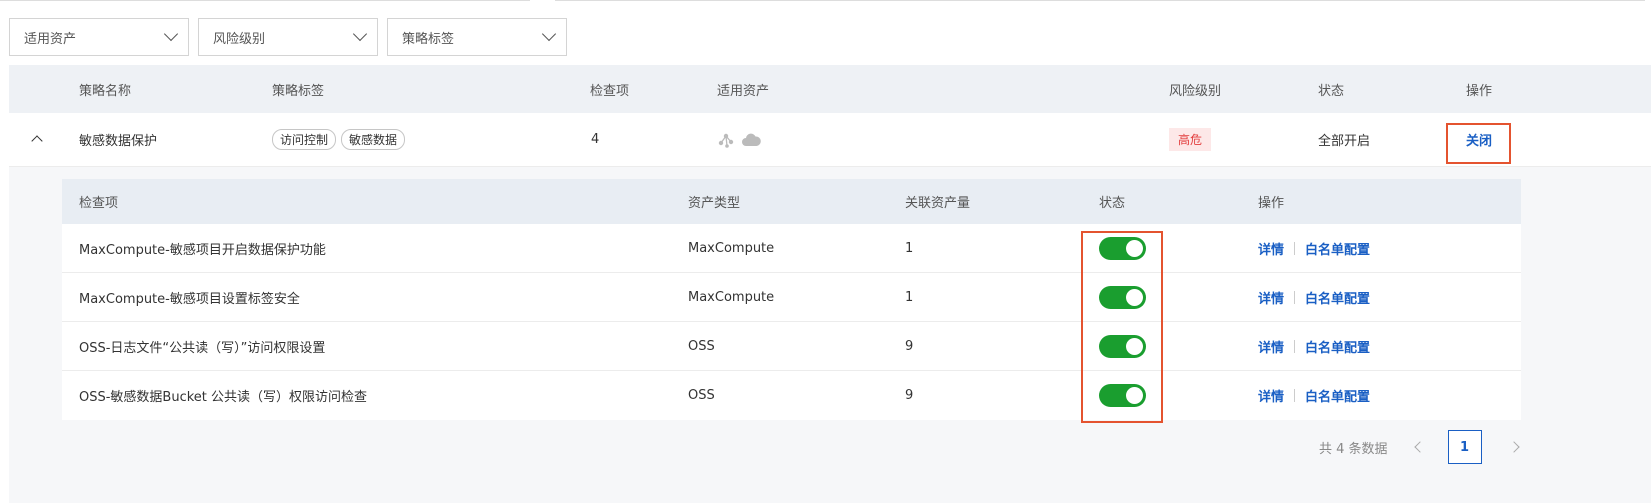 The image size is (1651, 503). What do you see at coordinates (830, 89) in the screenshot?
I see `policy-table-header: 策略名称 策略标签 检查项 适用资产 风险级别 状态 操作` at bounding box center [830, 89].